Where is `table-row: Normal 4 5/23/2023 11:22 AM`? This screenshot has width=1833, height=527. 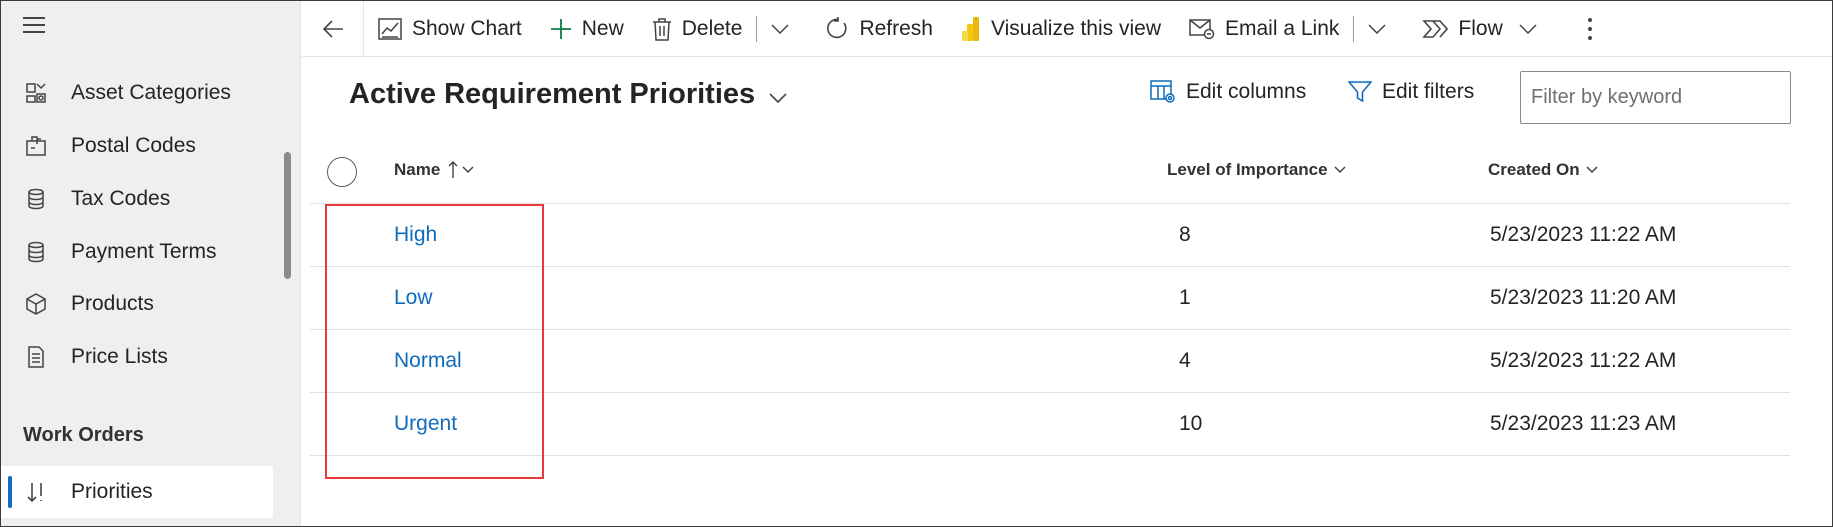 table-row: Normal 4 5/23/2023 11:22 AM is located at coordinates (1050, 362).